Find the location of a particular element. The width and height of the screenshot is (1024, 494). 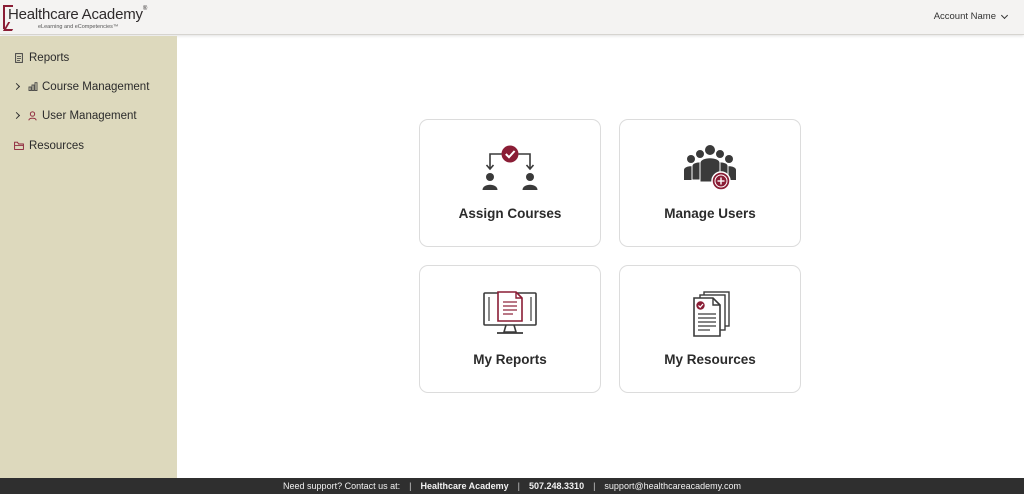

card-label: Manage Users is located at coordinates (710, 213).